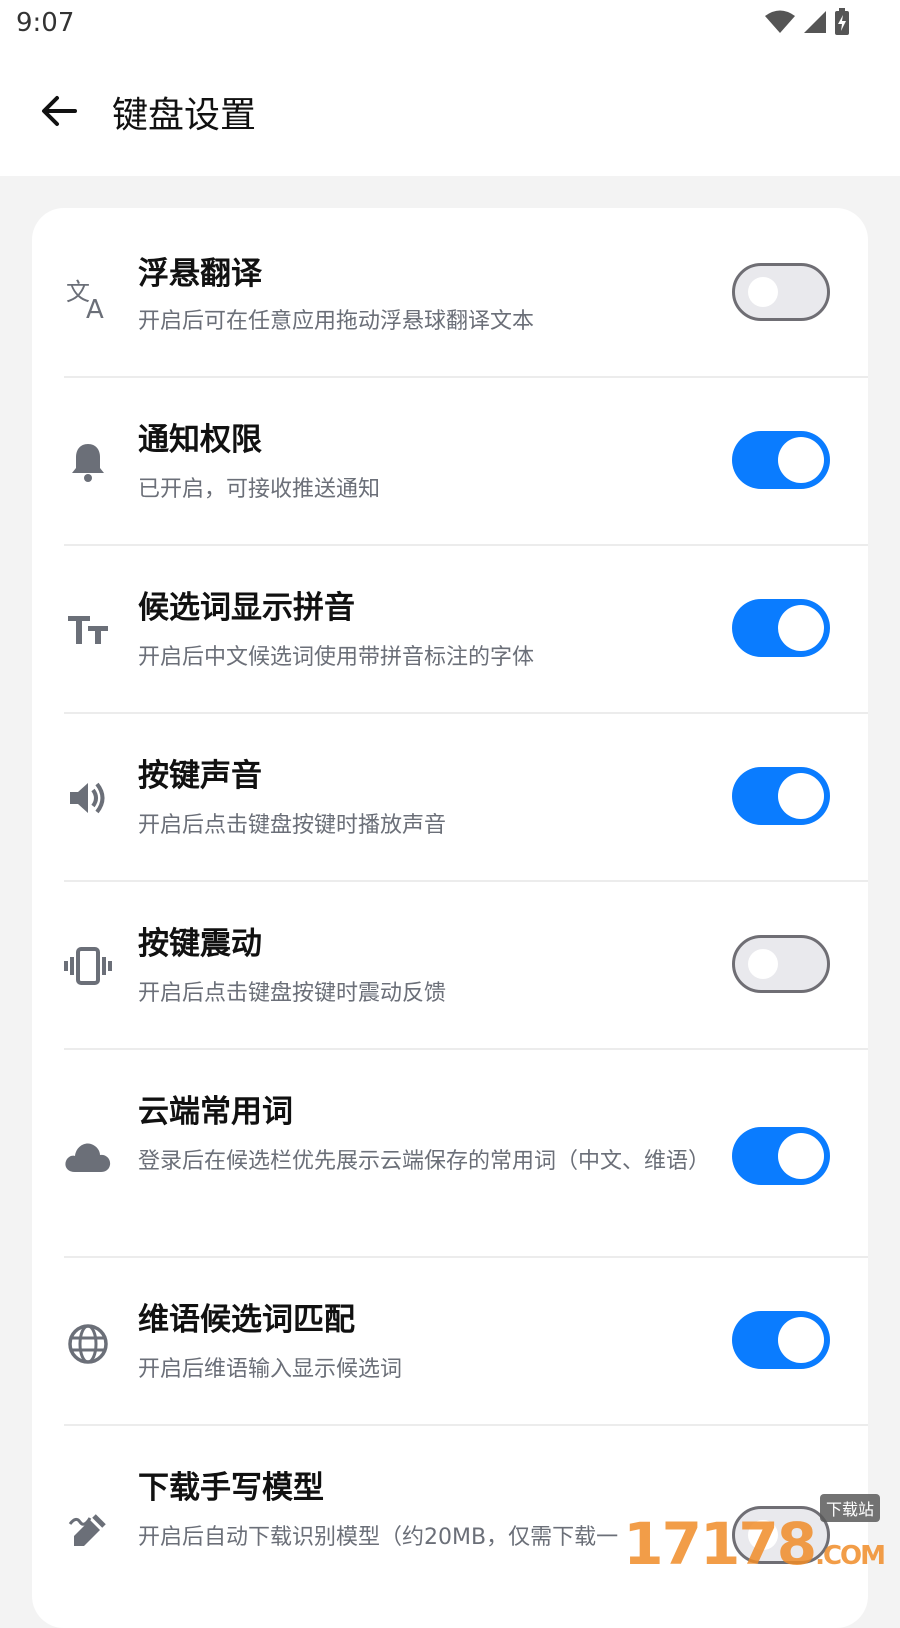 This screenshot has width=900, height=1628. What do you see at coordinates (184, 115) in the screenshot?
I see `page-title: 键盘设置` at bounding box center [184, 115].